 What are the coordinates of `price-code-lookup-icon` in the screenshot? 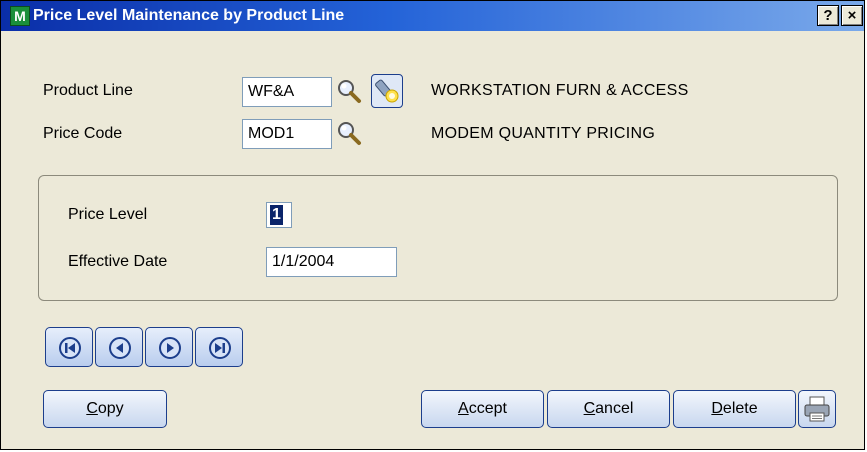 It's located at (349, 133).